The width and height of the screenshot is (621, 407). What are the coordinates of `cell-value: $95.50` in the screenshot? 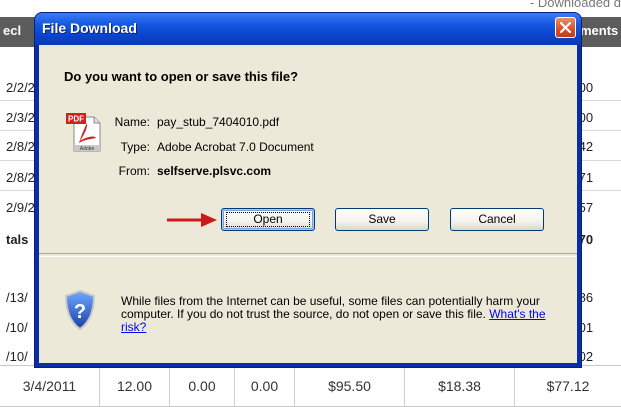 It's located at (350, 386).